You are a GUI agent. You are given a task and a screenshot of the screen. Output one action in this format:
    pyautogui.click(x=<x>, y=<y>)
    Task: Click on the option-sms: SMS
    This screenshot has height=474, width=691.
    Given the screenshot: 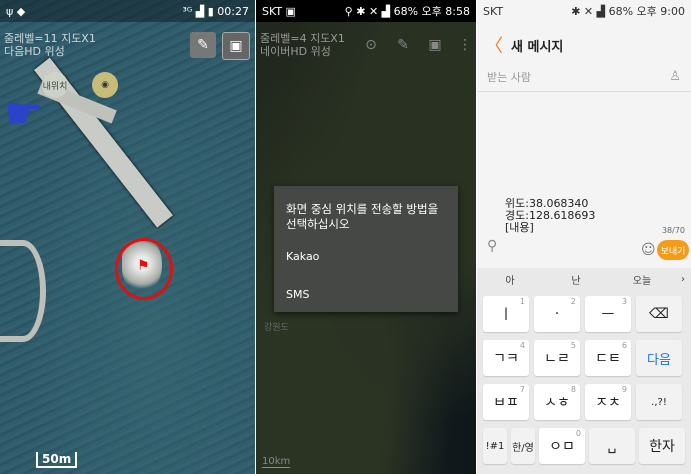 What is the action you would take?
    pyautogui.click(x=297, y=294)
    